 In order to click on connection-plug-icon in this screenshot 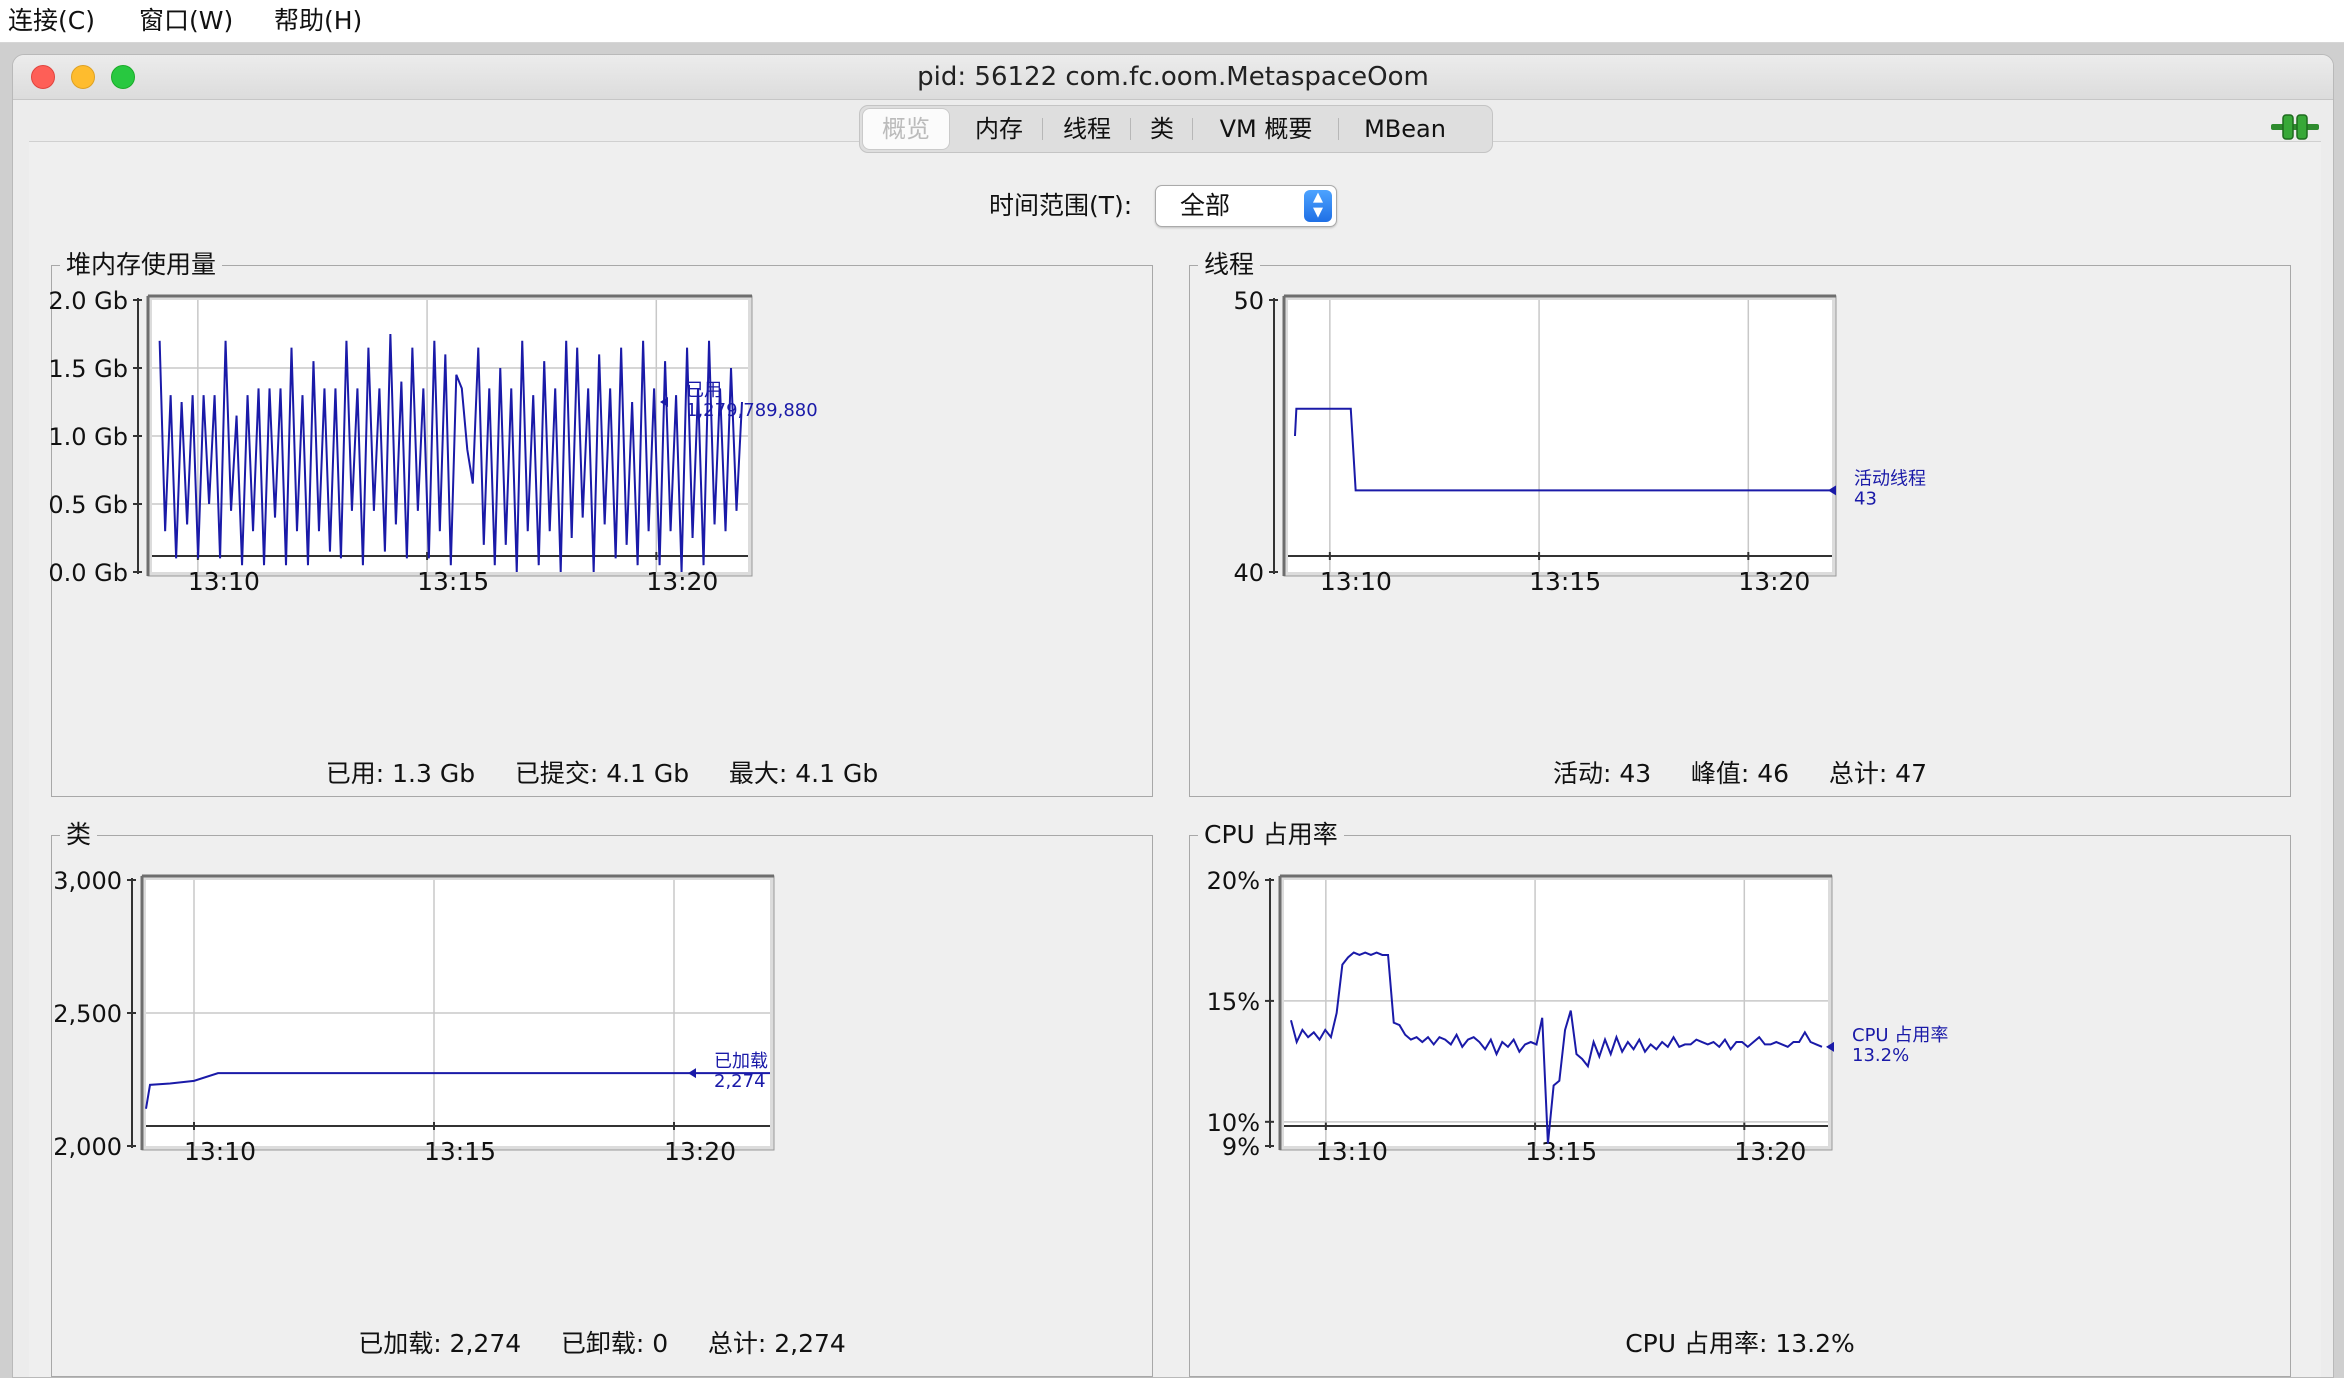, I will do `click(2295, 127)`.